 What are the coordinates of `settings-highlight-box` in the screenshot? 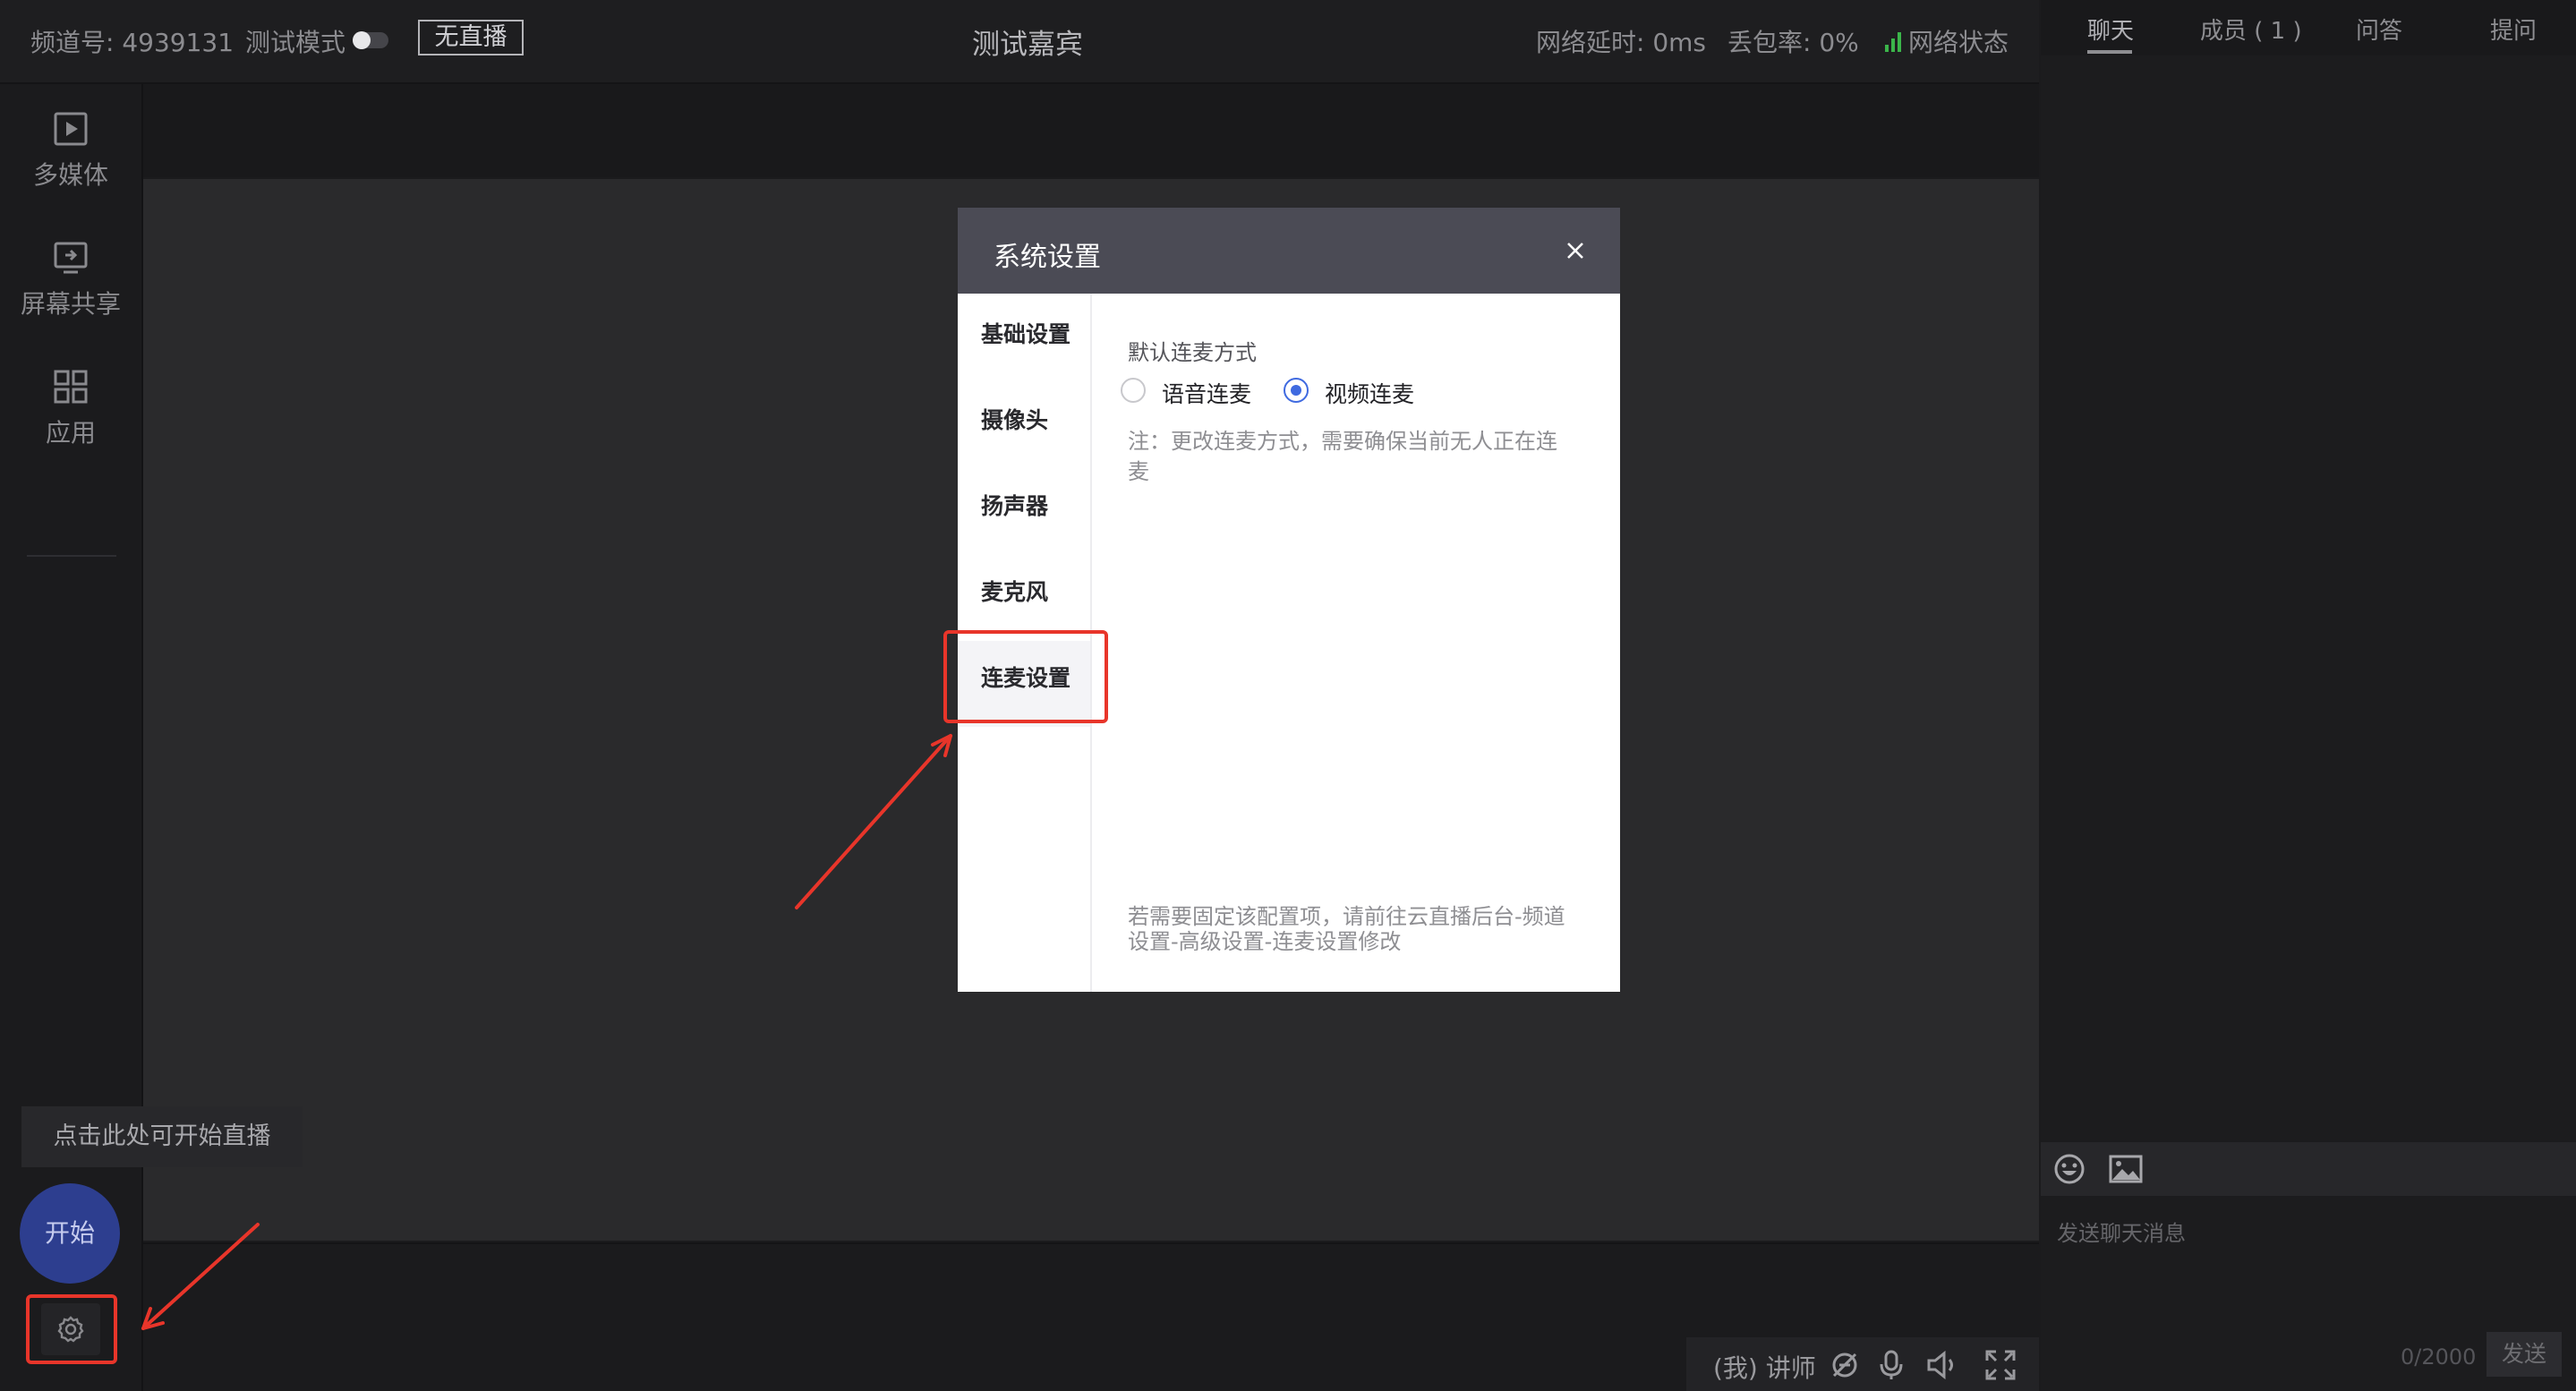 It's located at (71, 1329).